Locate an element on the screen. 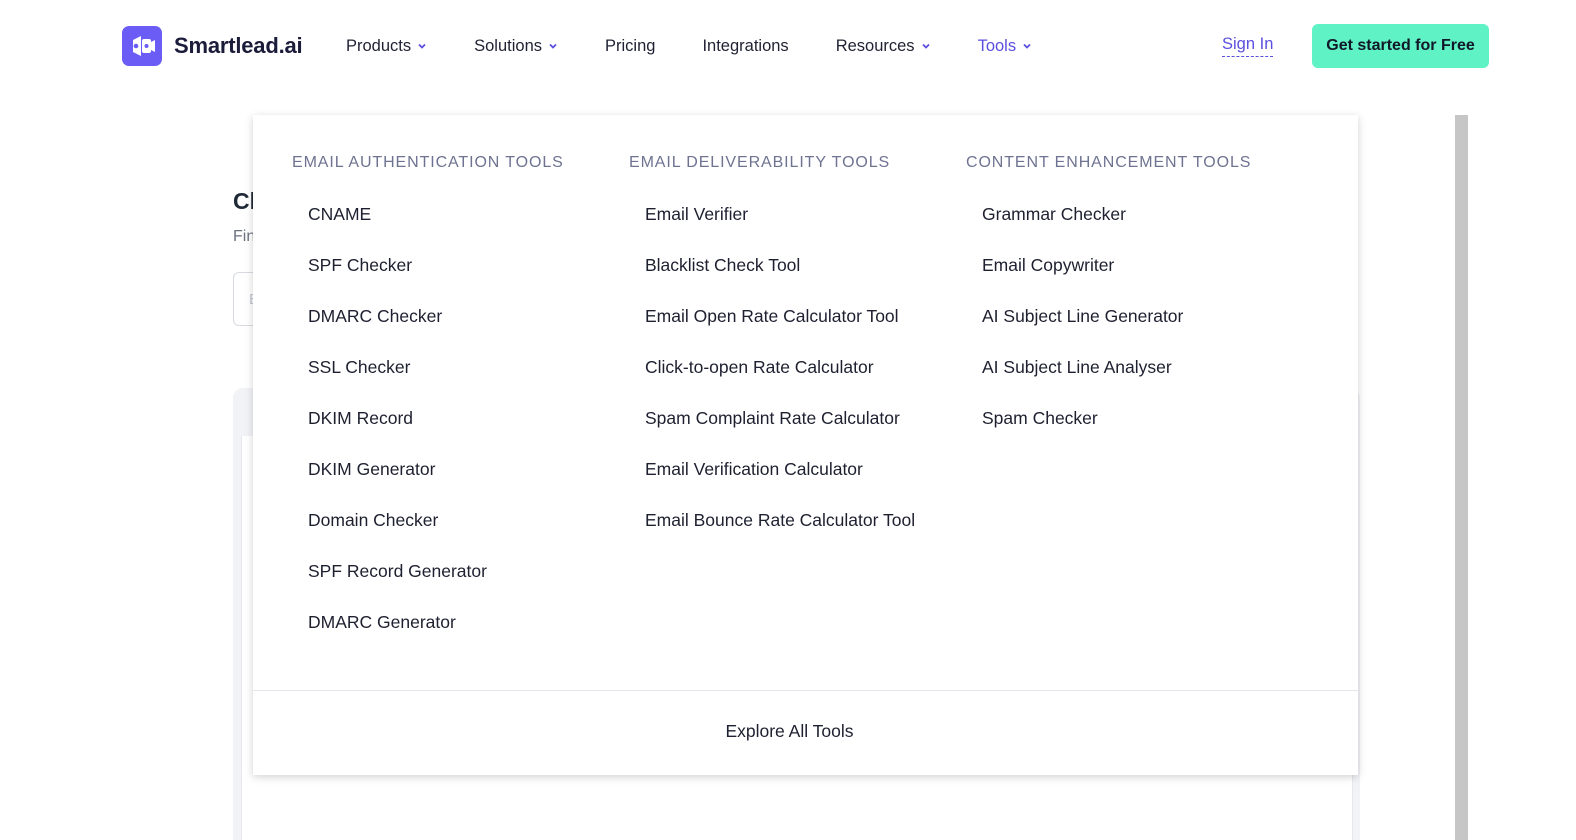 This screenshot has height=840, width=1576. nav-item-resources: Resources is located at coordinates (883, 46).